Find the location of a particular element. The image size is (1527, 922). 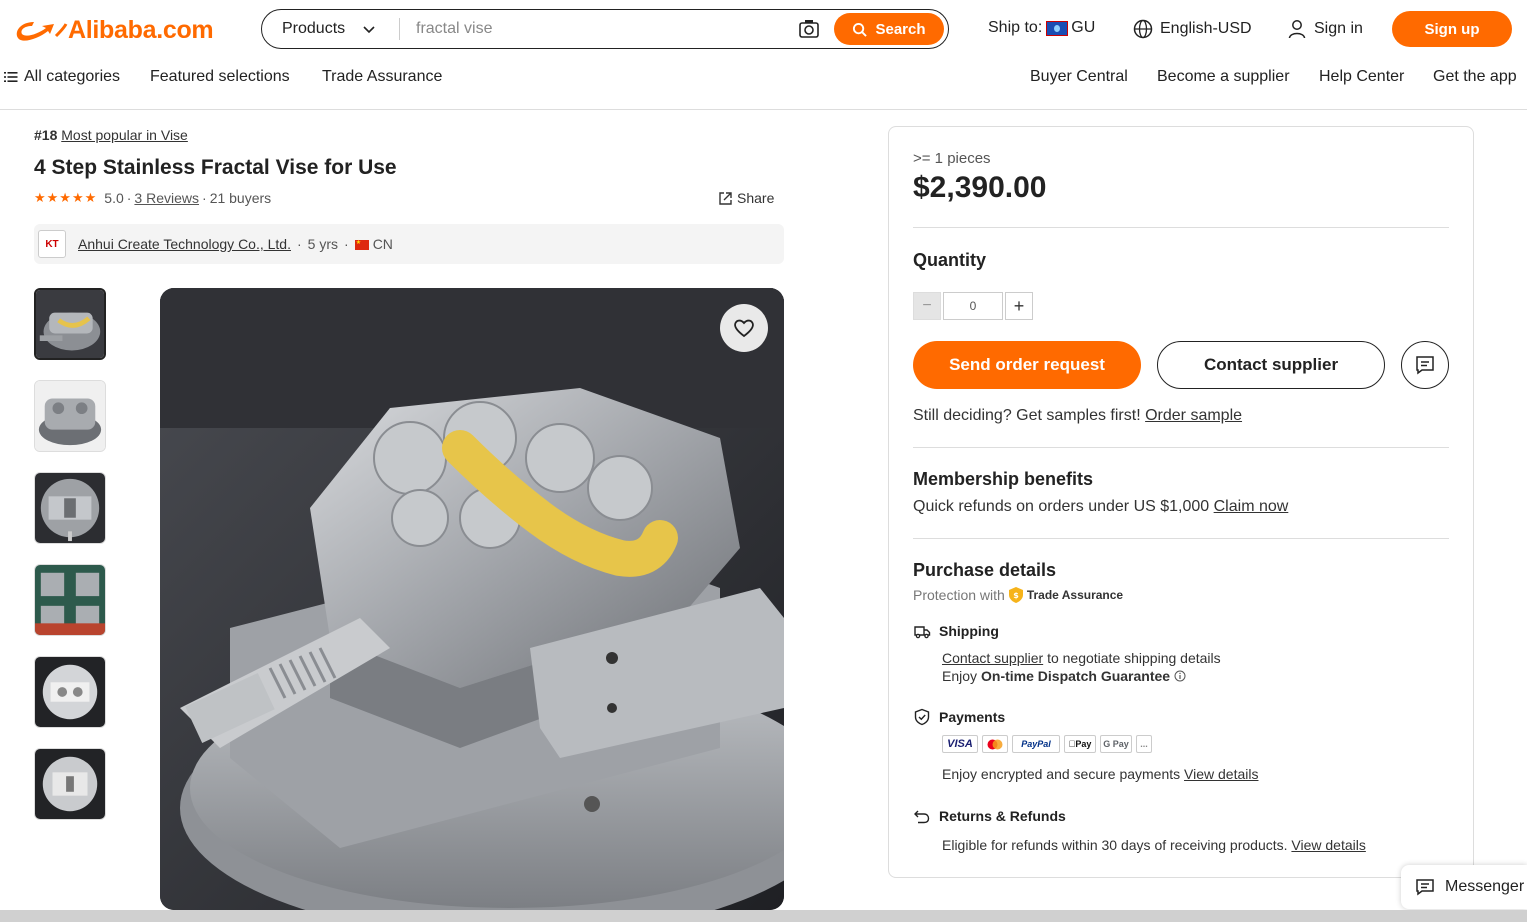

claim-now-link: Claim now is located at coordinates (1251, 506).